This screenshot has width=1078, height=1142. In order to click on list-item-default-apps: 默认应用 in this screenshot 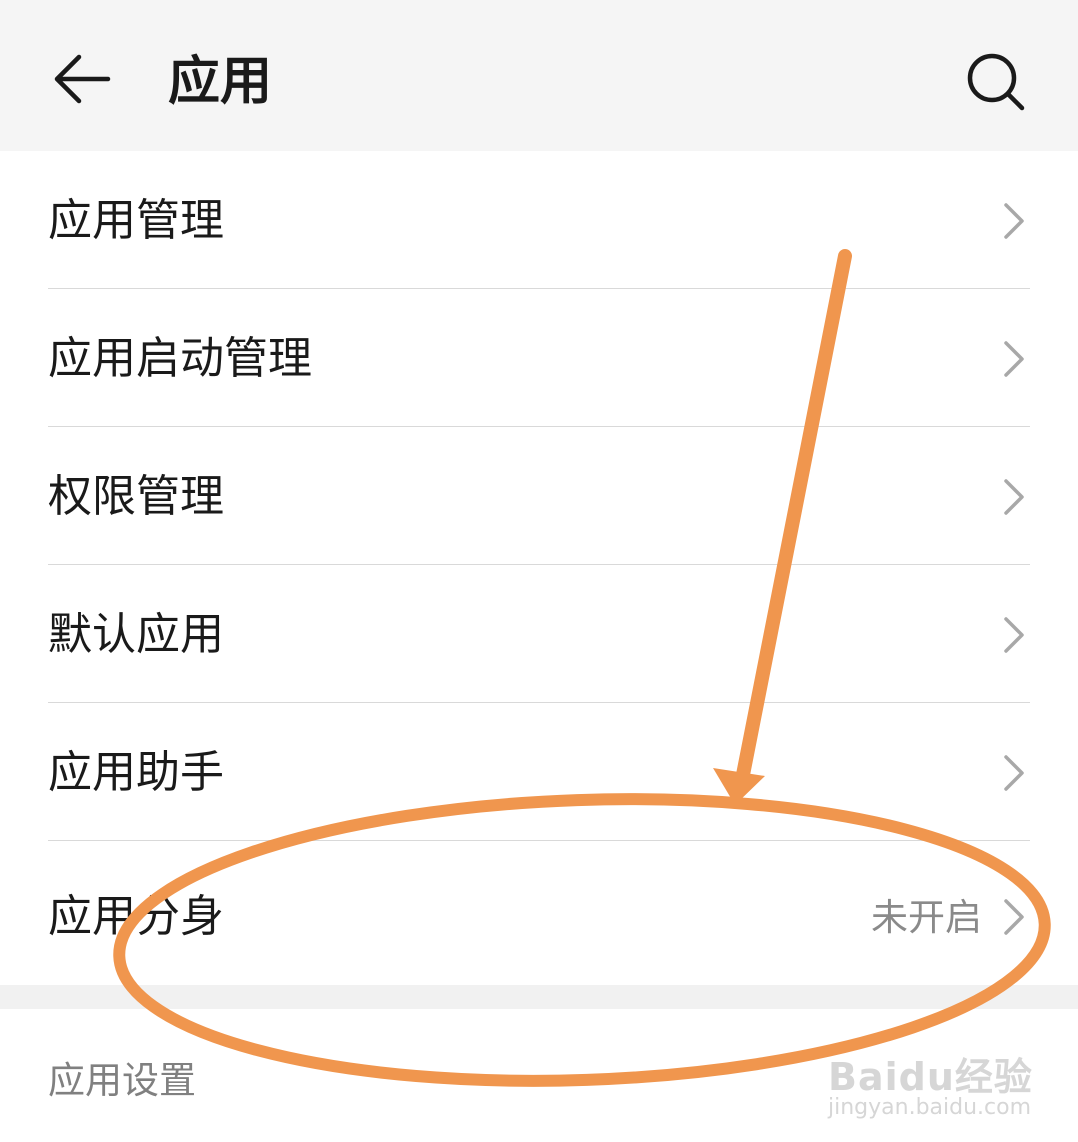, I will do `click(539, 634)`.